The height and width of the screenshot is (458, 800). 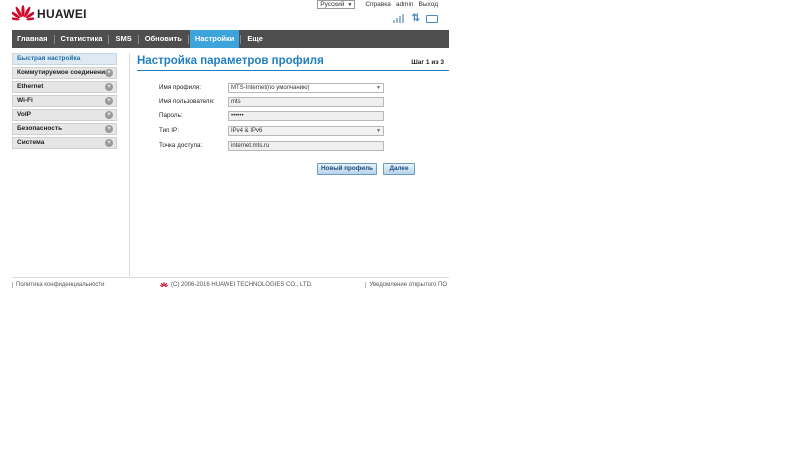 I want to click on sidebar-item-security: Безопасность +, so click(x=64, y=129).